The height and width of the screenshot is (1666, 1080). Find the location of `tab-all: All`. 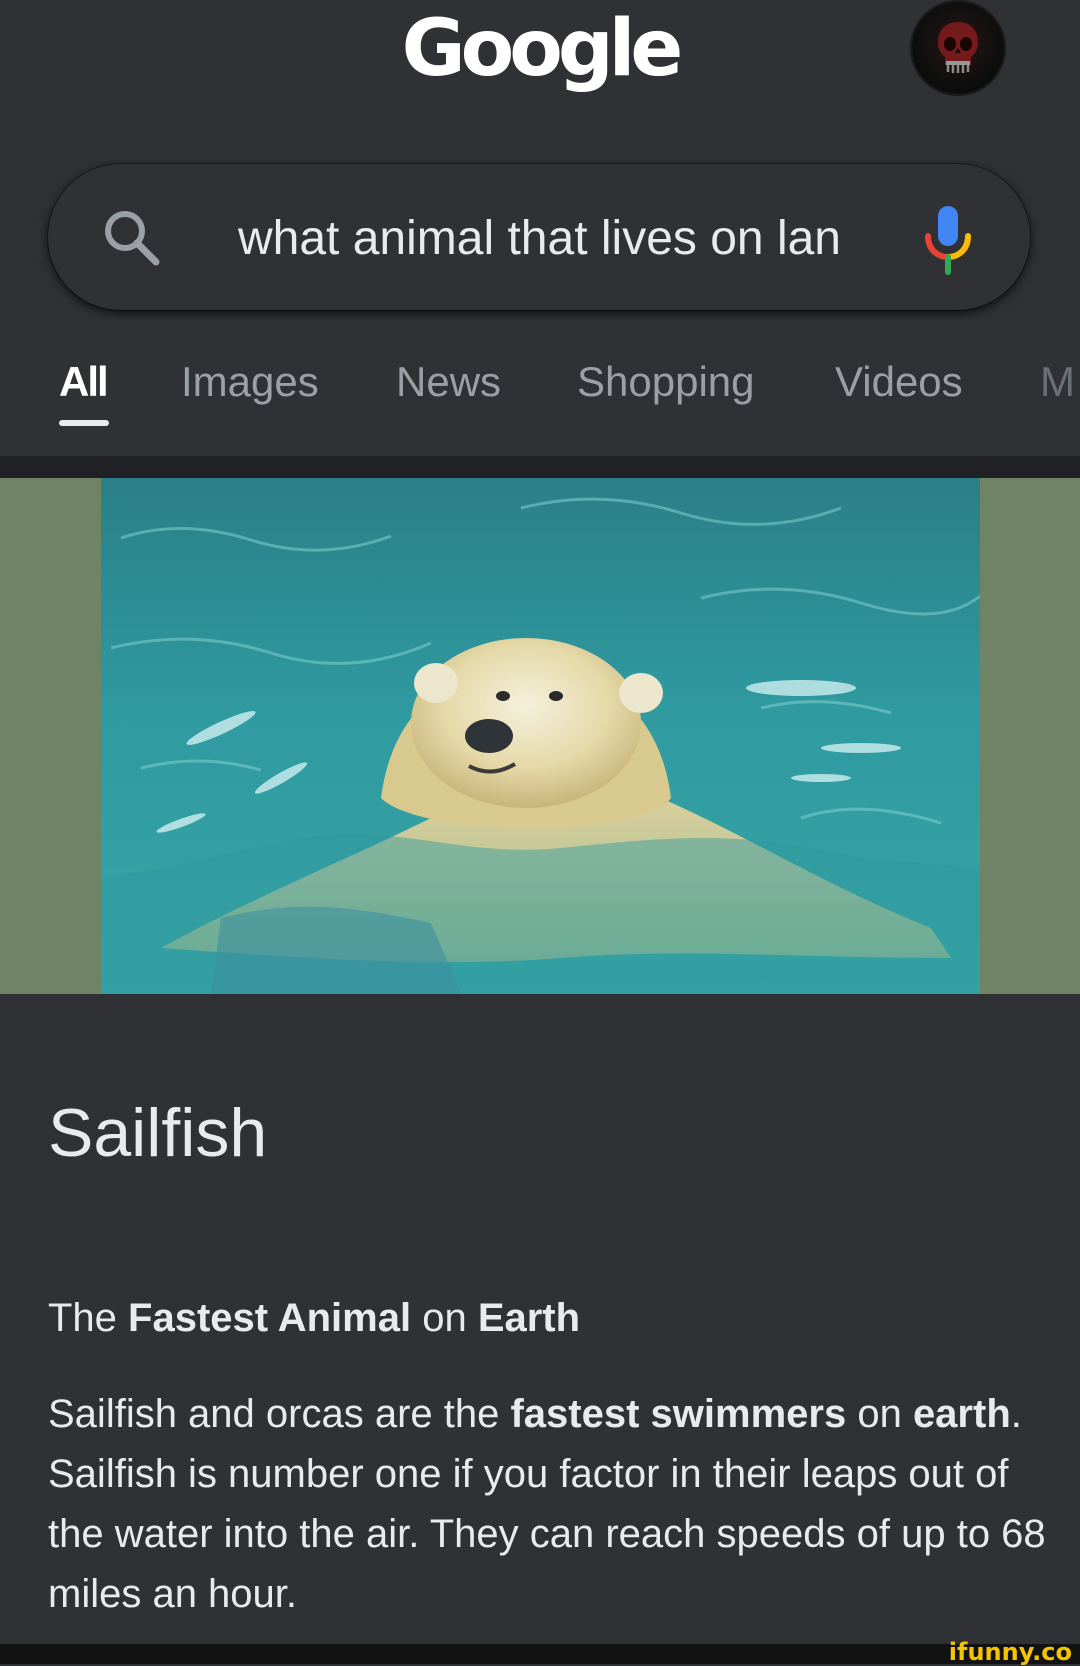

tab-all: All is located at coordinates (84, 382).